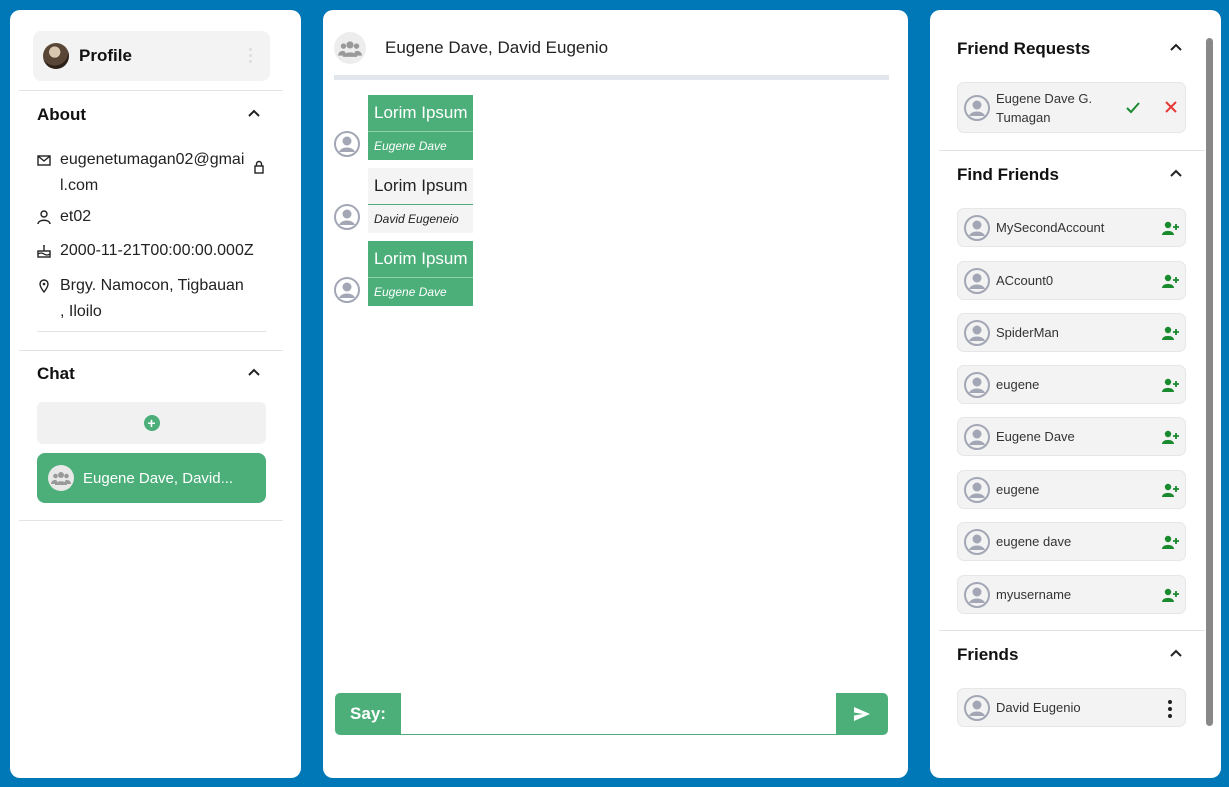 This screenshot has height=787, width=1229. What do you see at coordinates (1133, 108) in the screenshot?
I see `check-icon` at bounding box center [1133, 108].